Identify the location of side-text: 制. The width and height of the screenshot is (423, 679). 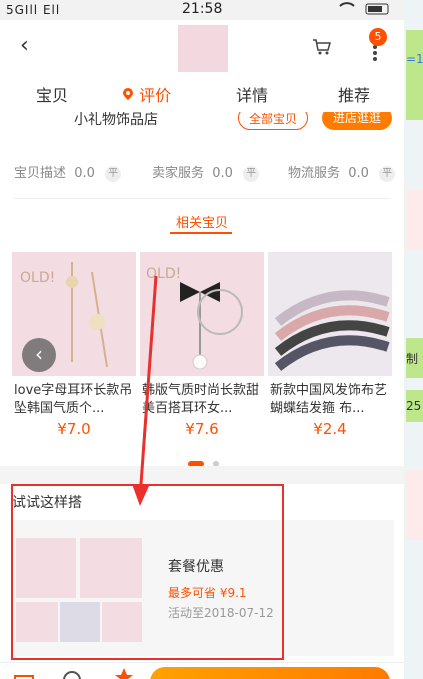
(412, 359).